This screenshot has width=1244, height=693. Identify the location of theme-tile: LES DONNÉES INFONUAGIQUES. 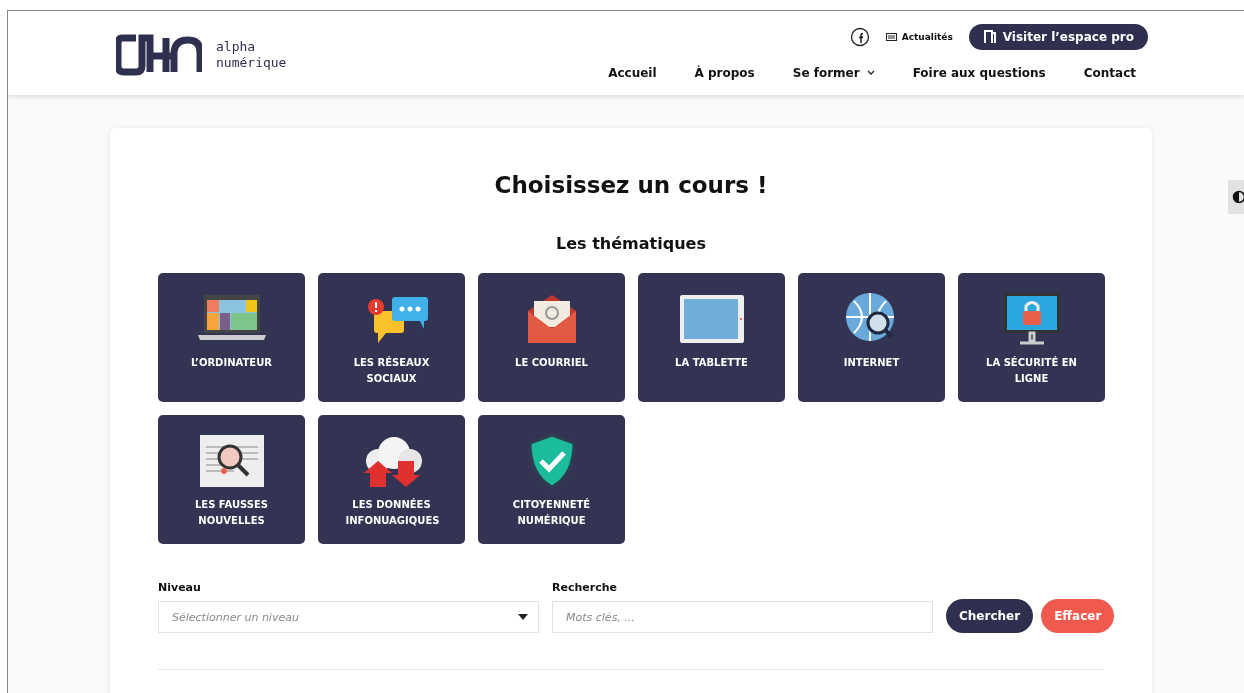
(391, 479).